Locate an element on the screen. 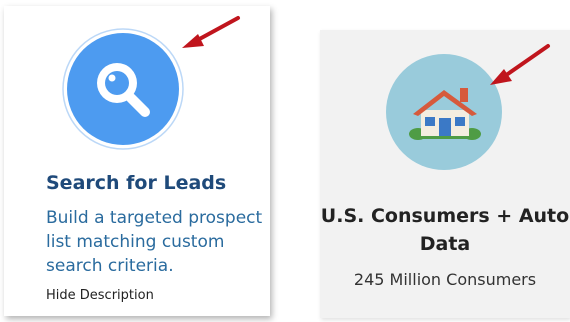 This screenshot has height=322, width=570. consumers-card-subtitle: 245 Million Consumers is located at coordinates (445, 279).